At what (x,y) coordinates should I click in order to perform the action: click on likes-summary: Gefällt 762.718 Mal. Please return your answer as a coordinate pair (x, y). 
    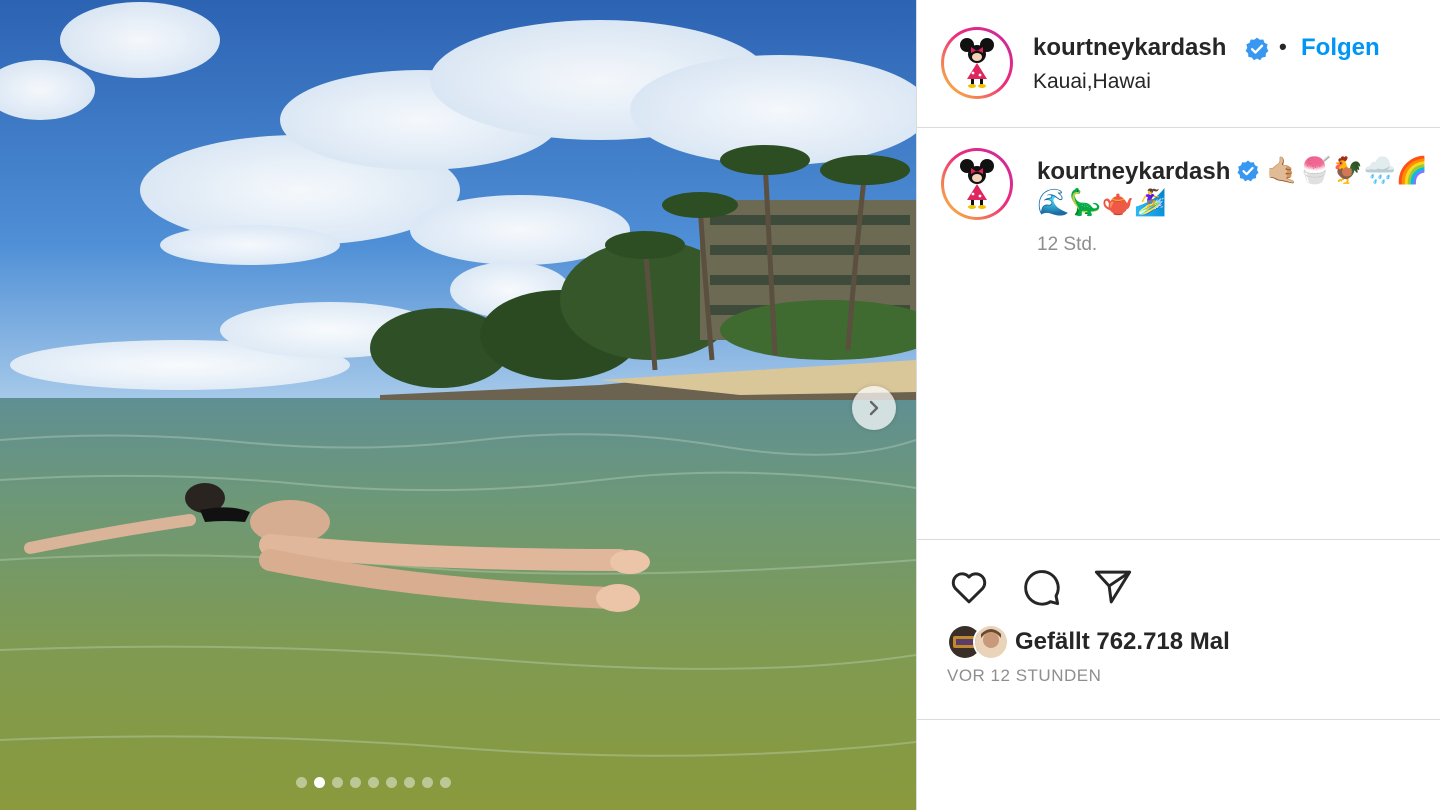
    Looking at the image, I should click on (1088, 642).